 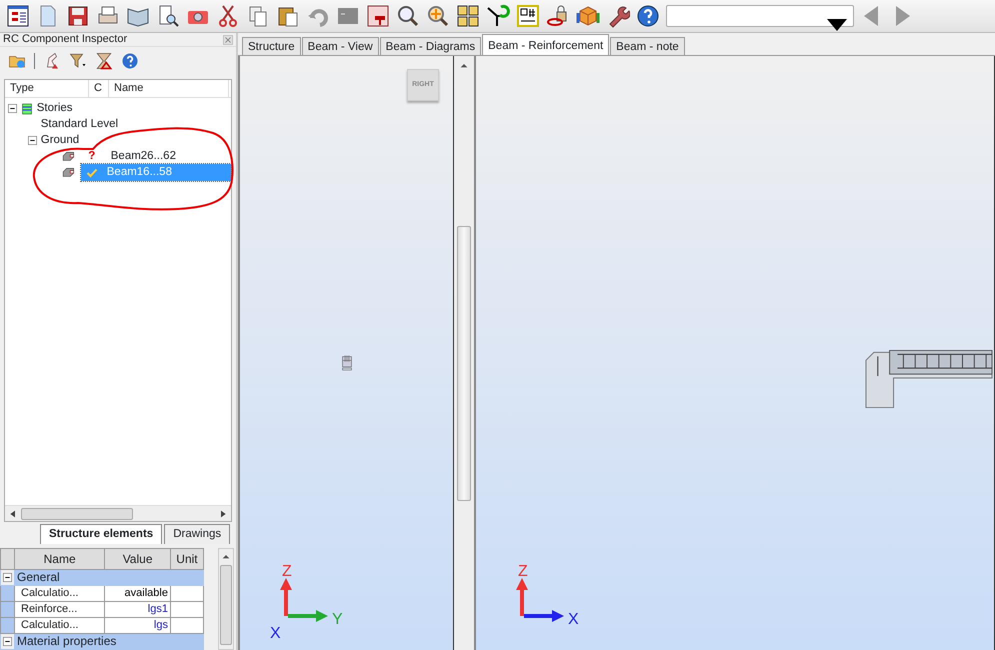 What do you see at coordinates (647, 46) in the screenshot?
I see `document-tab: Beam - note` at bounding box center [647, 46].